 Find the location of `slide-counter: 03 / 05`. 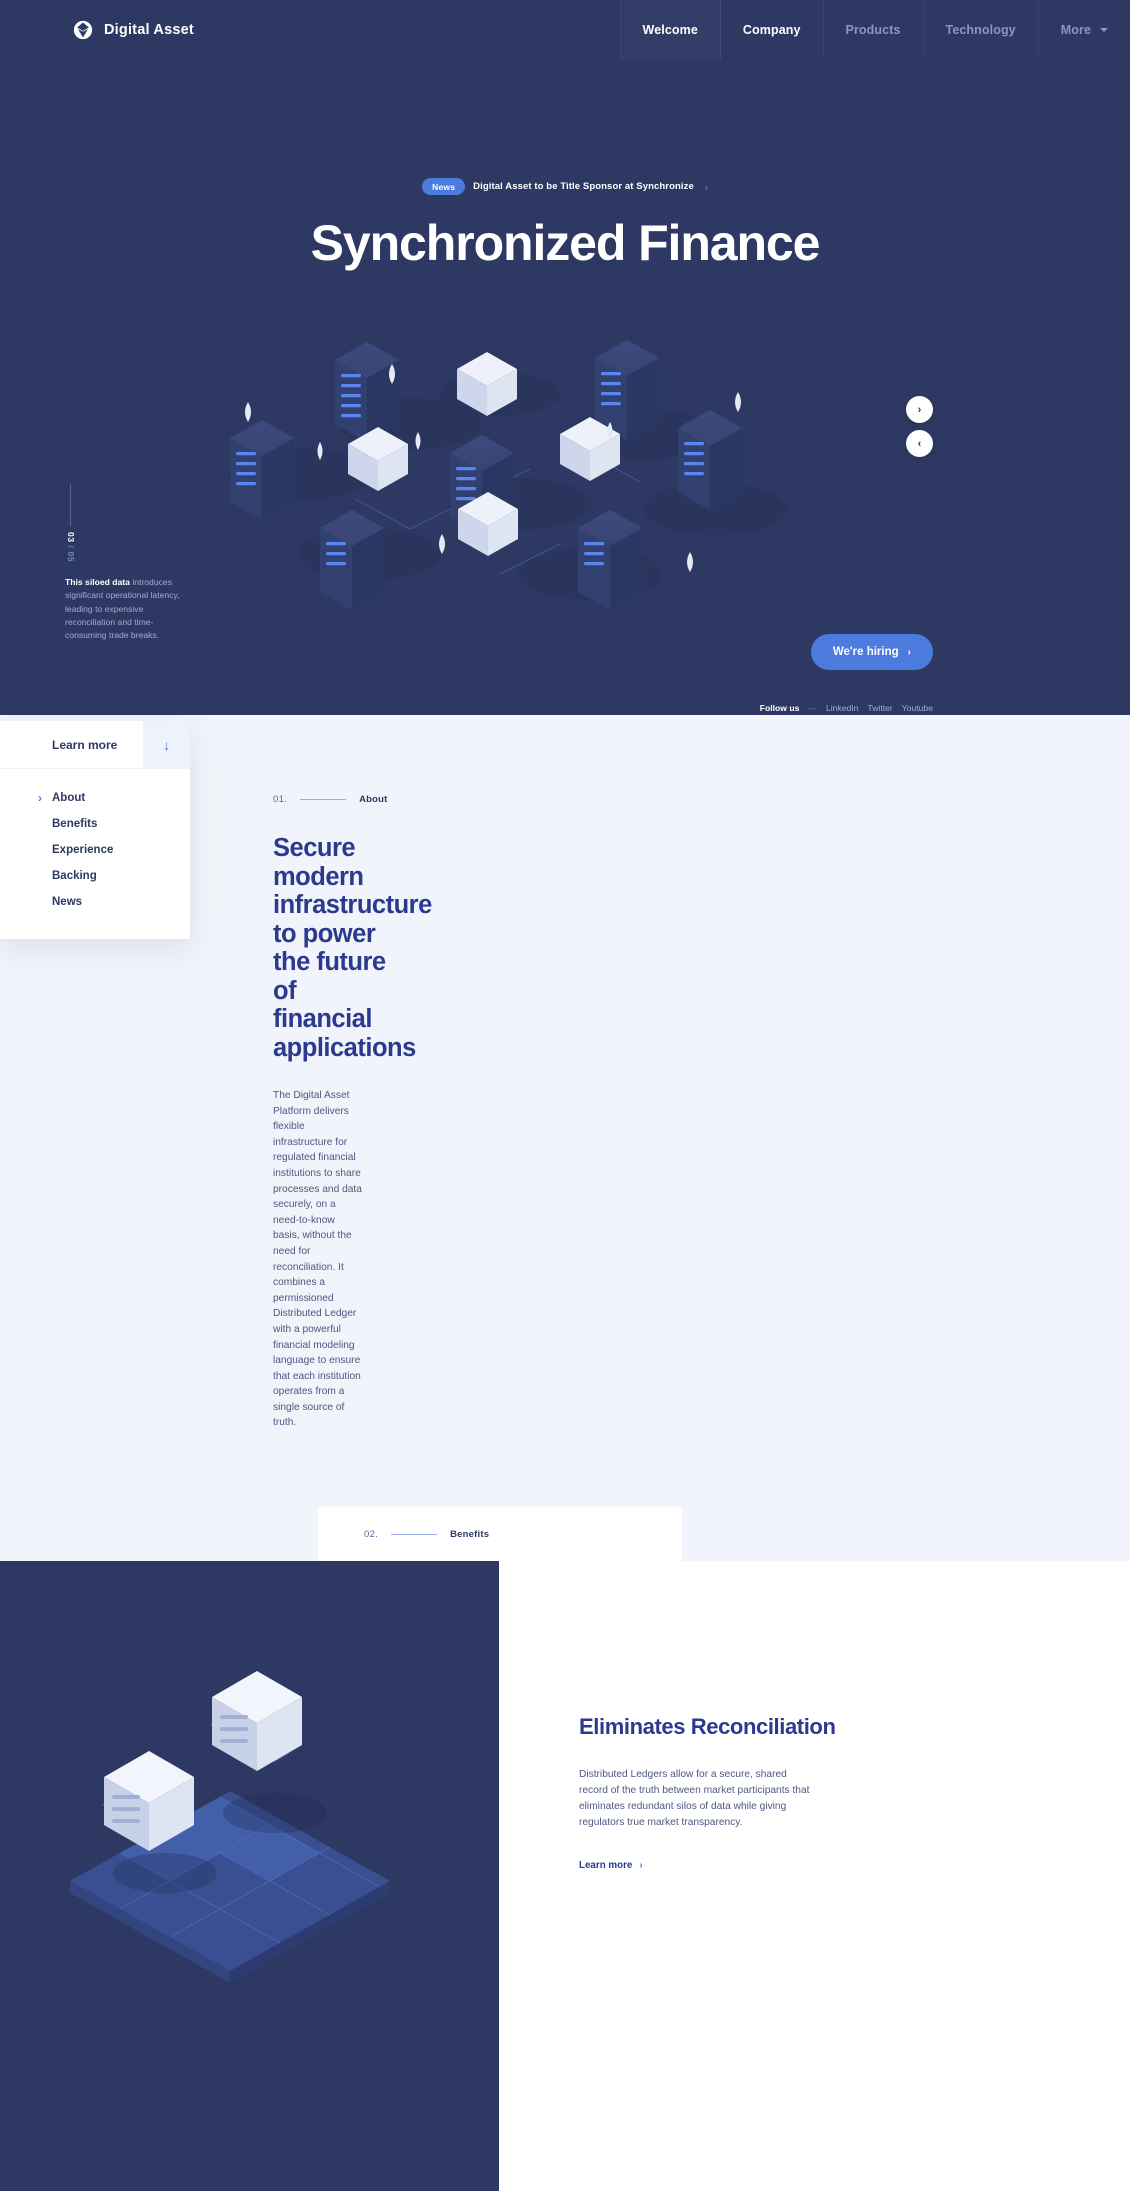

slide-counter: 03 / 05 is located at coordinates (71, 547).